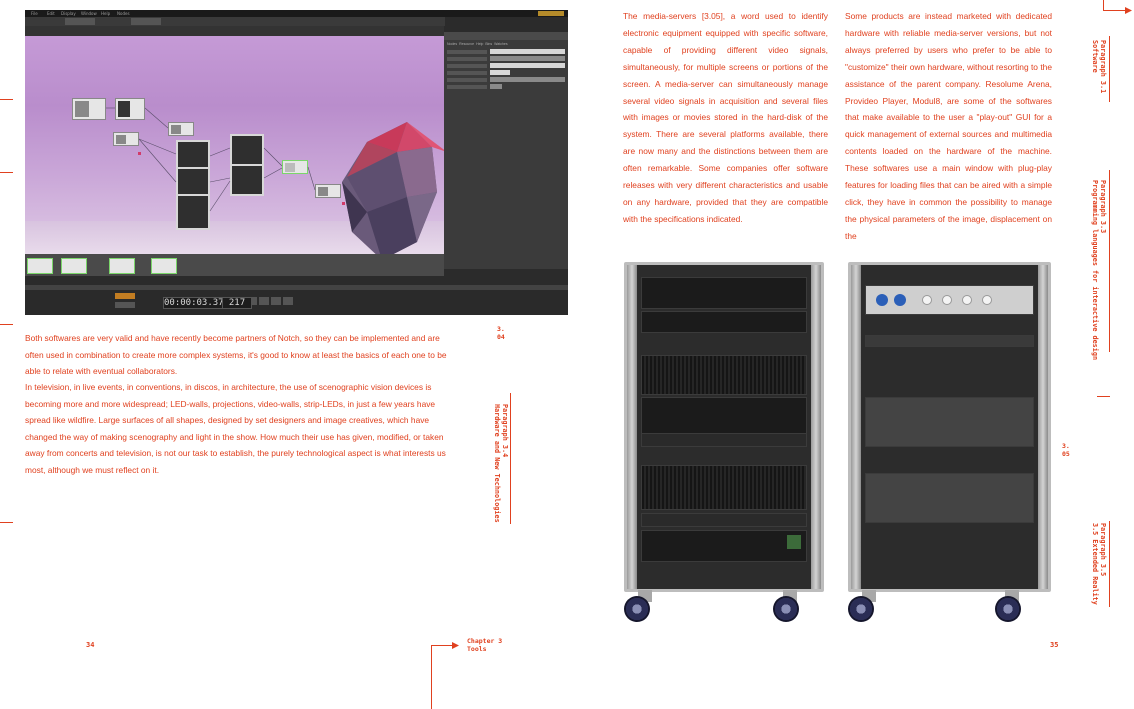  What do you see at coordinates (488, 44) in the screenshot?
I see `panel-tab: Bins` at bounding box center [488, 44].